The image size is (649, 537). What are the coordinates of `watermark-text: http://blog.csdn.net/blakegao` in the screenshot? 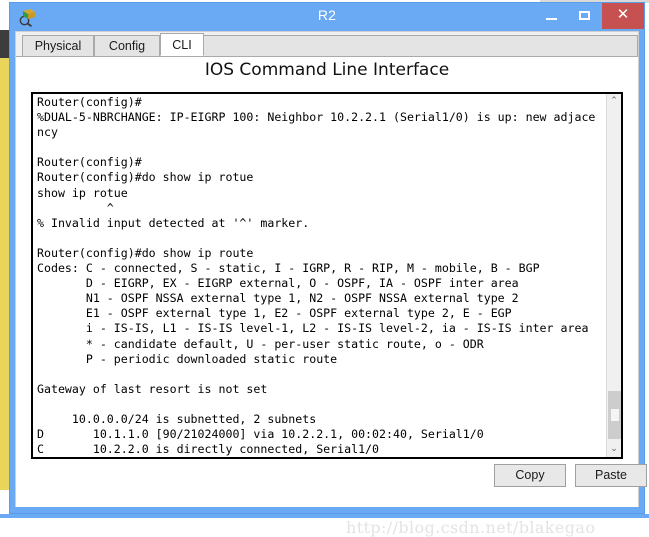 It's located at (471, 527).